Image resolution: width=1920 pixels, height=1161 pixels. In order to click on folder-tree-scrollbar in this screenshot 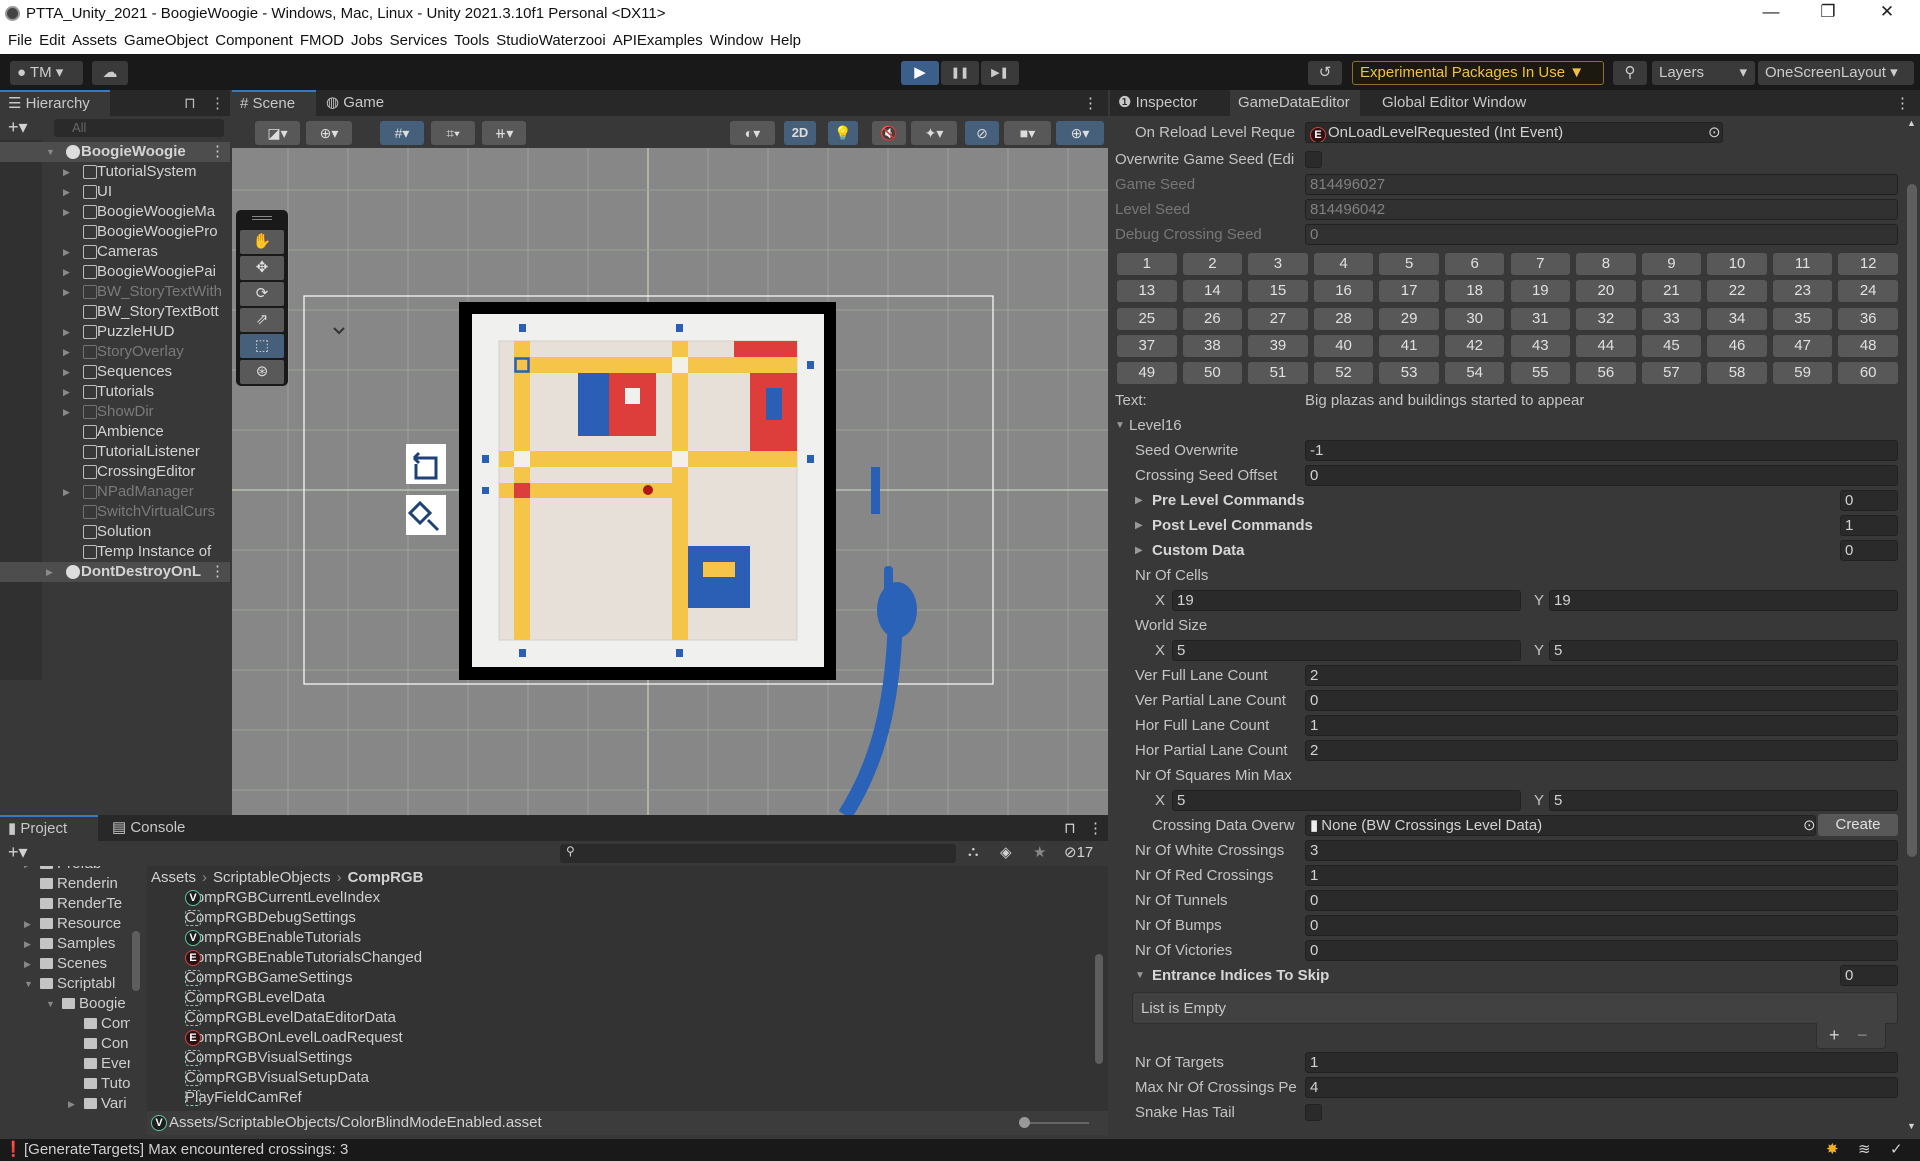, I will do `click(136, 986)`.